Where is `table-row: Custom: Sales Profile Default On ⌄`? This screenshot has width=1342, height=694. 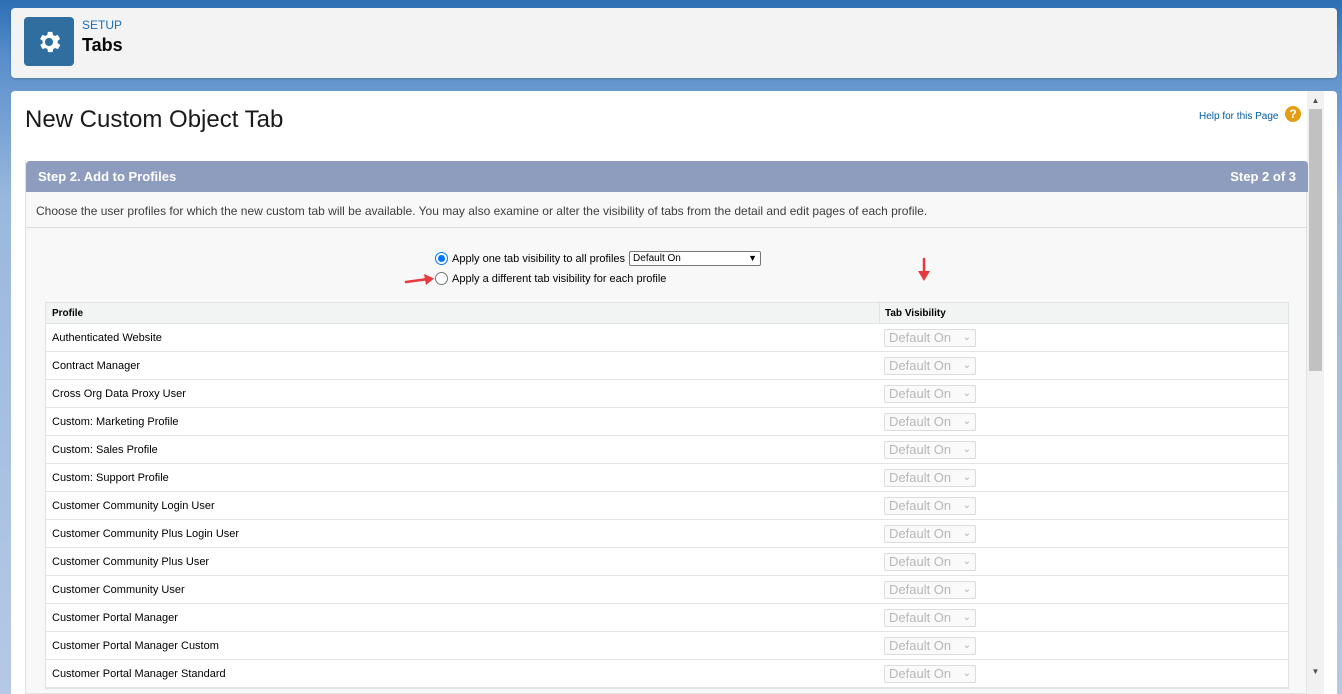
table-row: Custom: Sales Profile Default On ⌄ is located at coordinates (667, 450).